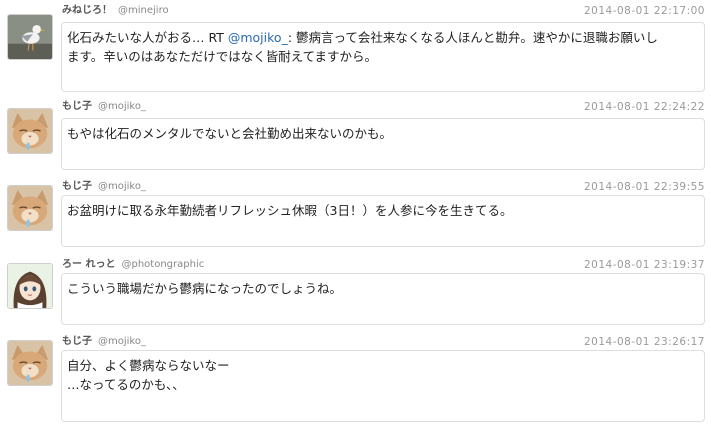  I want to click on display-name-text: みねじろ！, so click(87, 10).